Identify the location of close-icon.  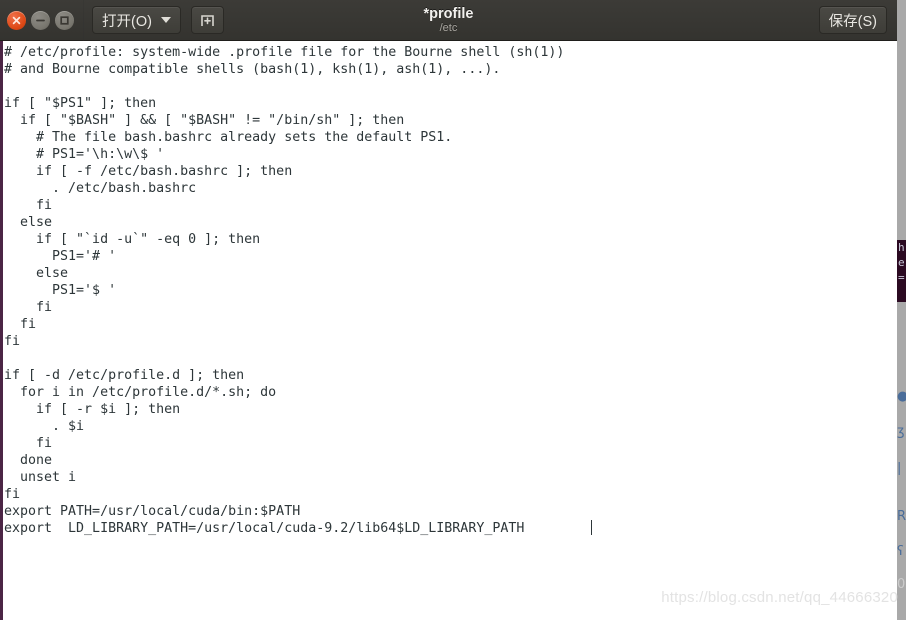
(16, 20).